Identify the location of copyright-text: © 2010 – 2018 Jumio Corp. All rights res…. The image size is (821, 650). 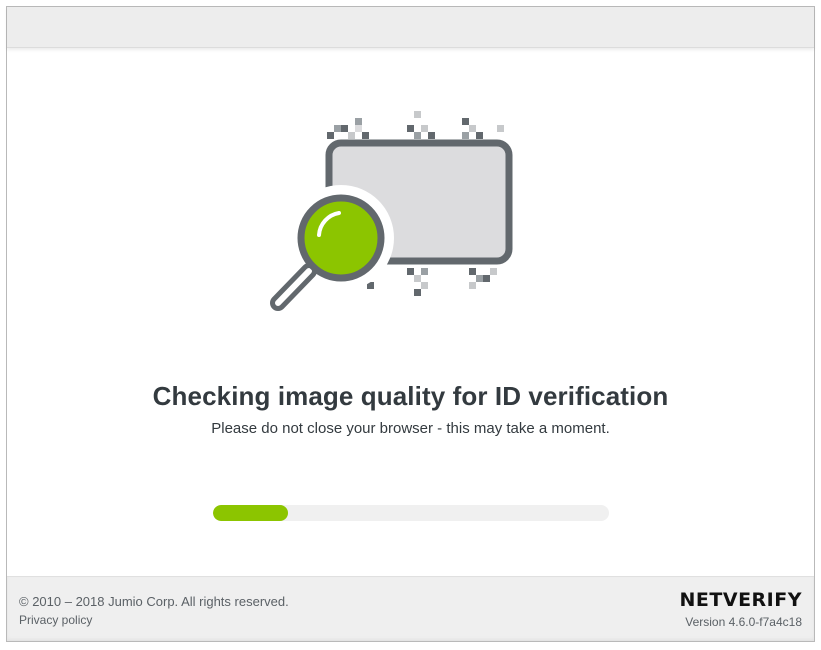
(154, 601).